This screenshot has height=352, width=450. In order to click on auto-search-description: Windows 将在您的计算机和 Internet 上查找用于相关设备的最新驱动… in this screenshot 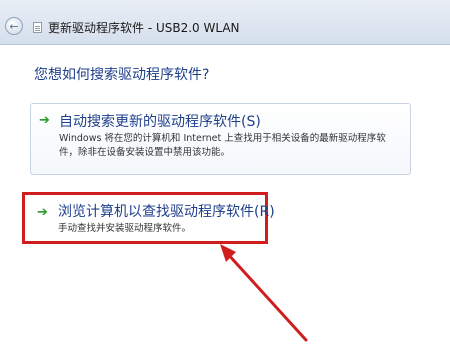, I will do `click(222, 145)`.